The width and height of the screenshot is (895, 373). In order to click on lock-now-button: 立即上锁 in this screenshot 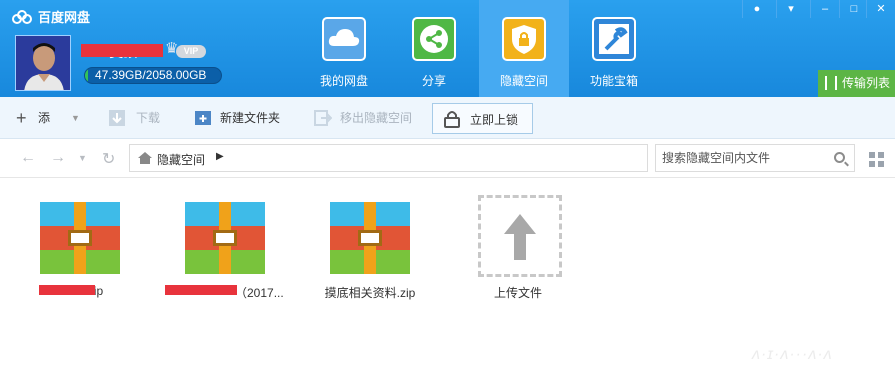, I will do `click(482, 118)`.